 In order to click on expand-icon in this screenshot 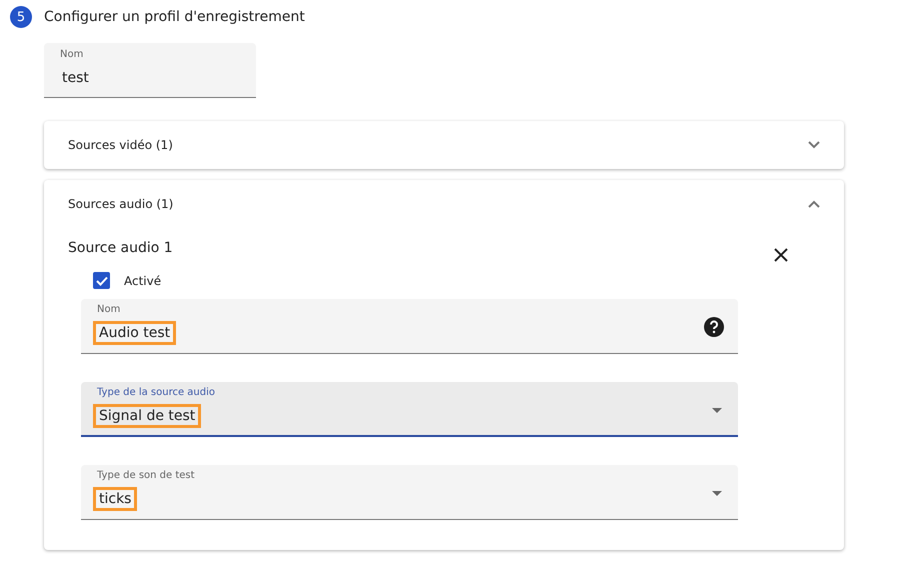, I will do `click(814, 145)`.